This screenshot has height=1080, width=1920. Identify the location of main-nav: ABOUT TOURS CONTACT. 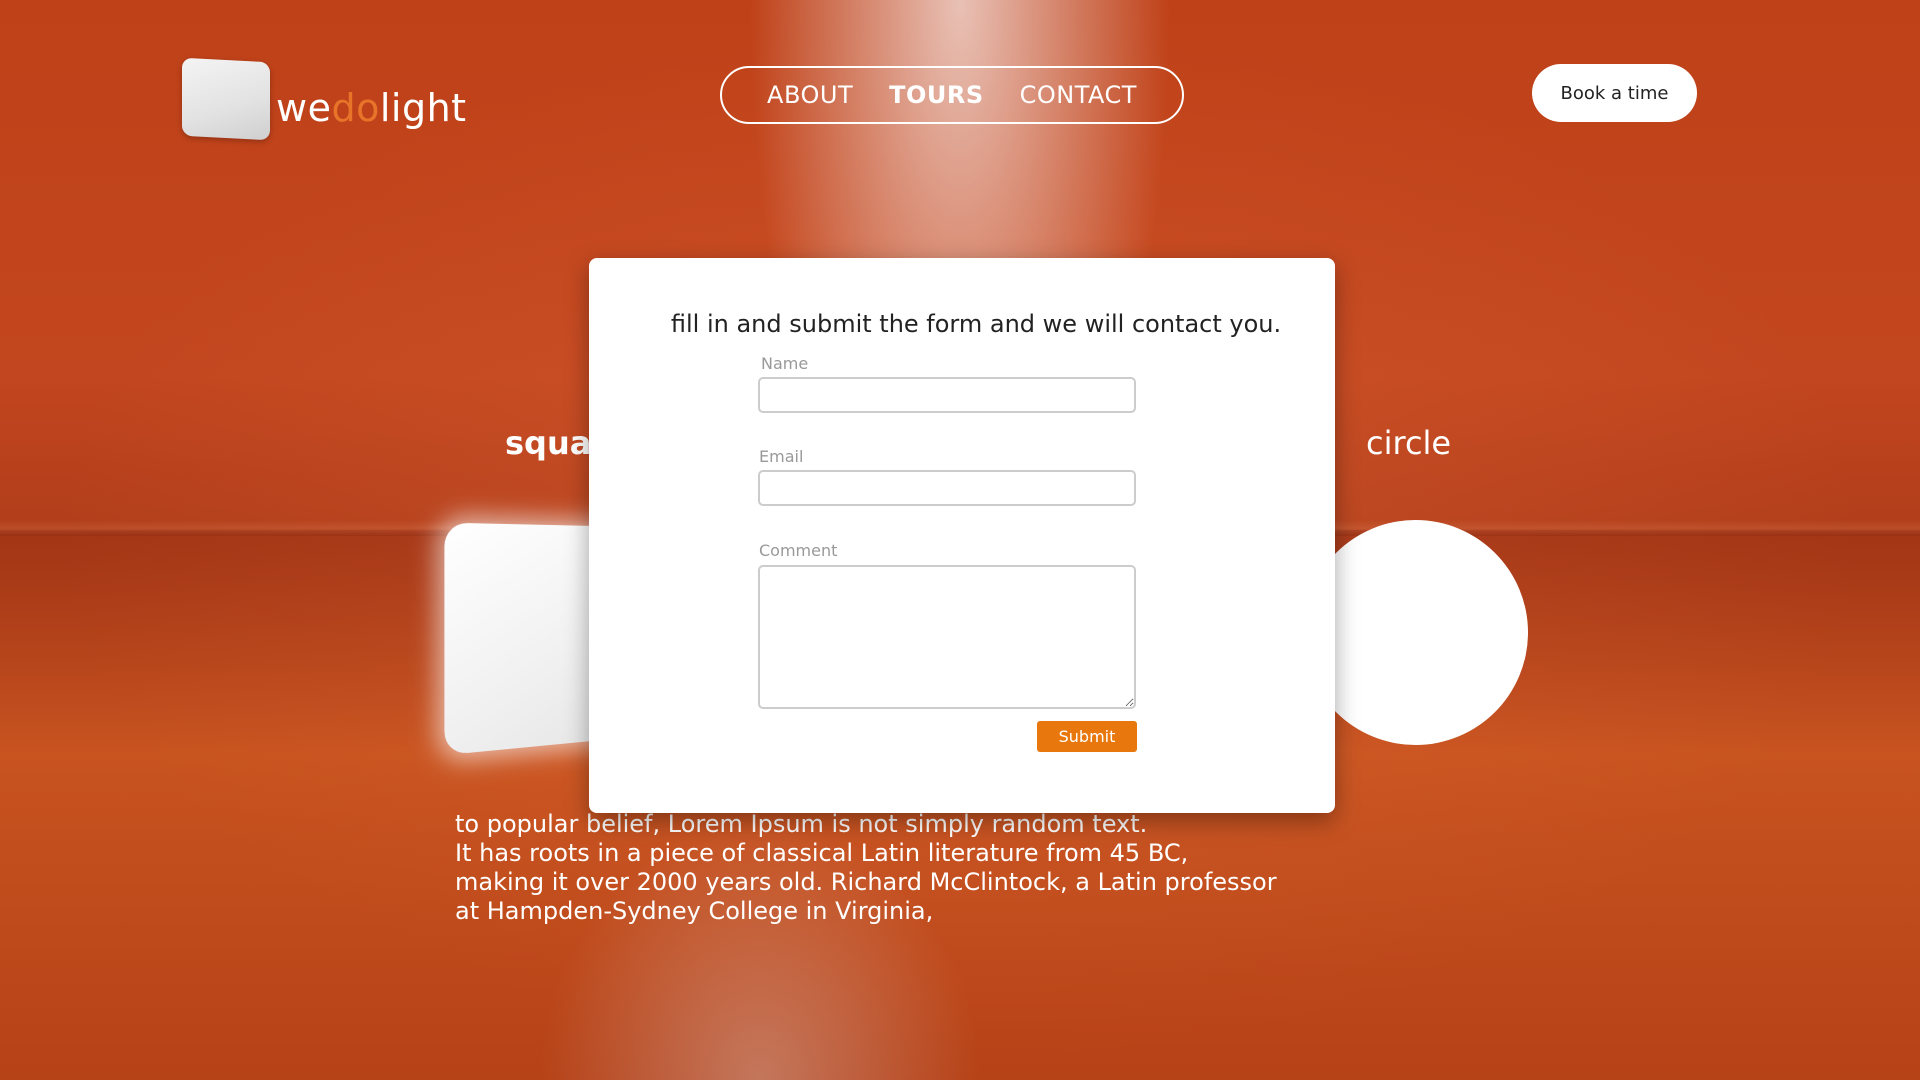
(952, 95).